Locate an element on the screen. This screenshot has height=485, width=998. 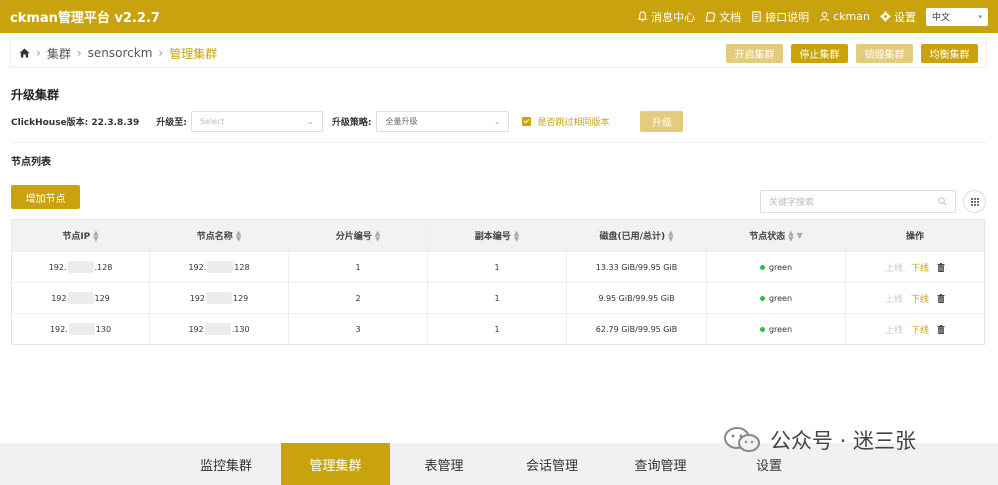
nav-monitor-cluster: 监控集群 is located at coordinates (226, 464).